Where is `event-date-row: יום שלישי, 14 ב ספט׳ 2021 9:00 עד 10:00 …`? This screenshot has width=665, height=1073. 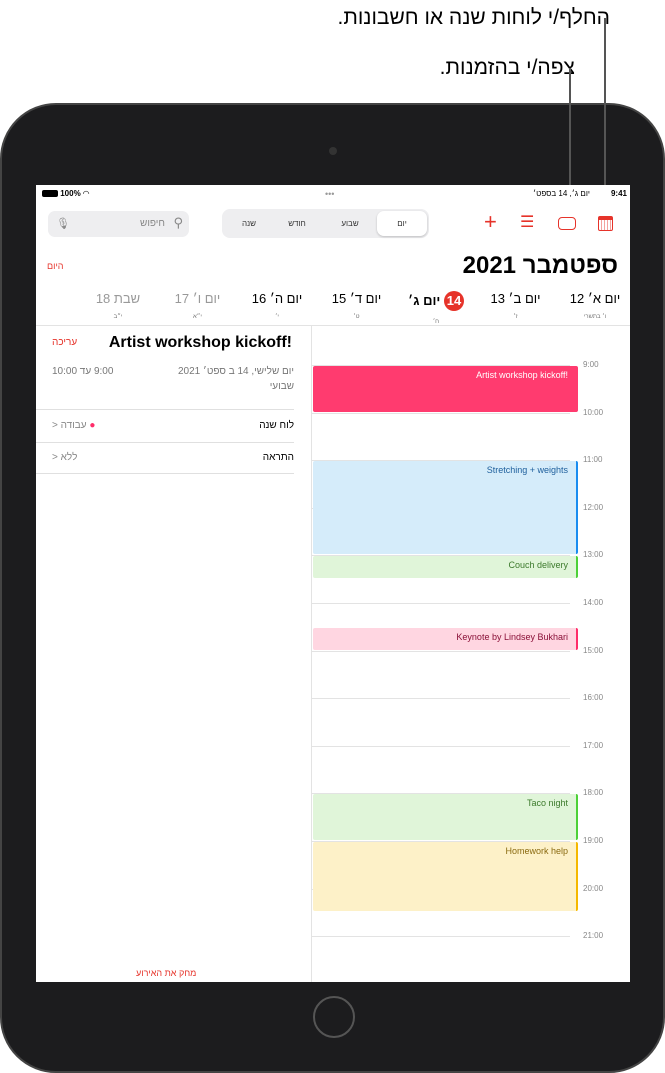 event-date-row: יום שלישי, 14 ב ספט׳ 2021 9:00 עד 10:00 … is located at coordinates (173, 379).